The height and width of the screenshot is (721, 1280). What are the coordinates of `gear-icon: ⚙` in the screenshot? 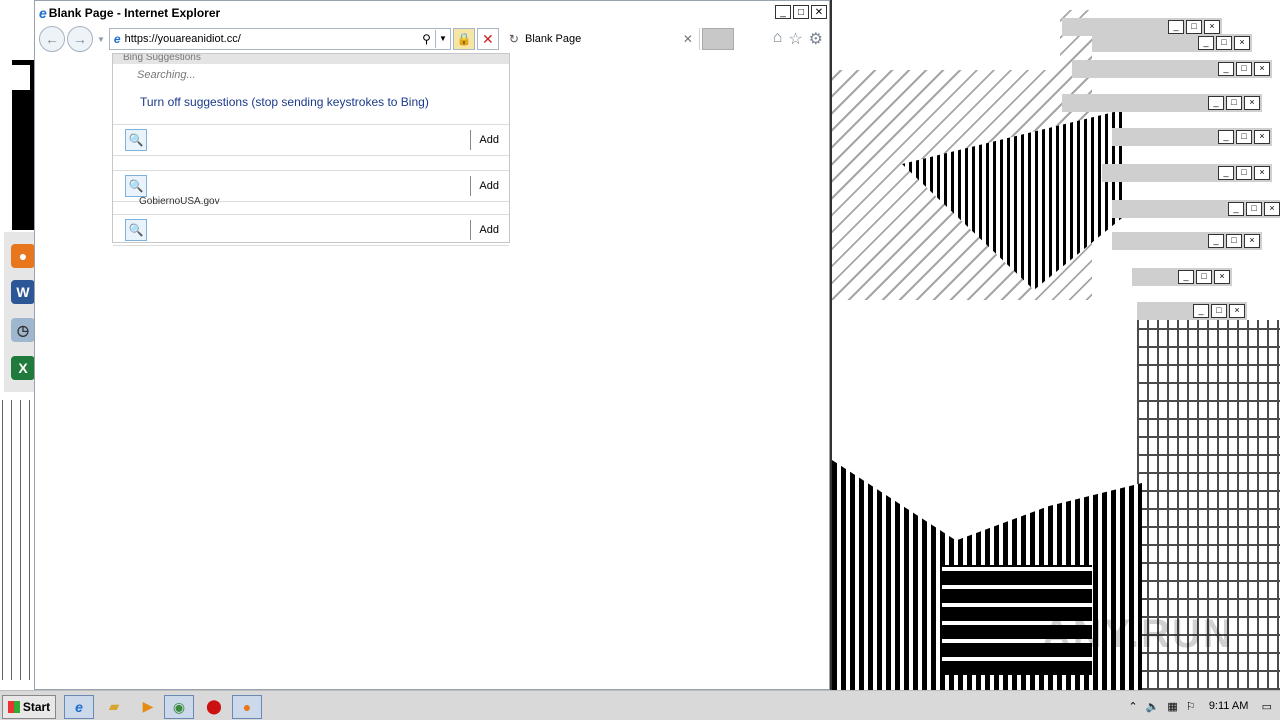 It's located at (816, 39).